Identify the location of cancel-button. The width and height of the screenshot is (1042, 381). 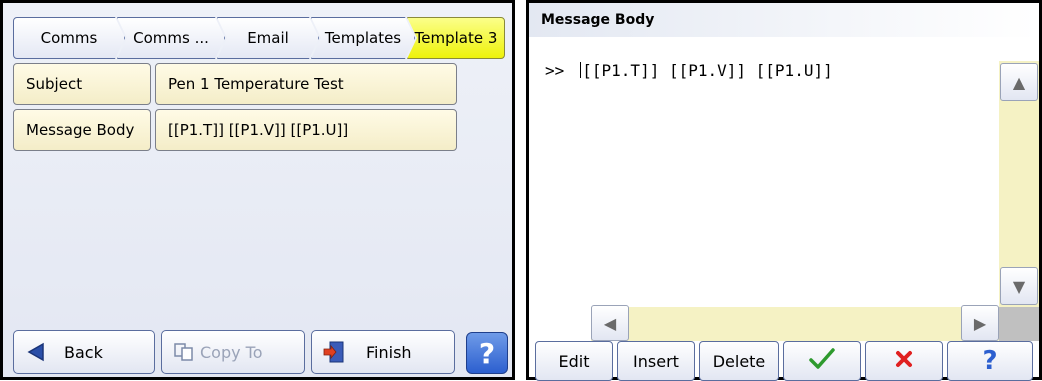
(904, 361).